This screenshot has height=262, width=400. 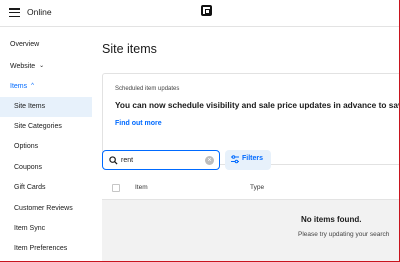 I want to click on sidebar-item-coupons: Coupons, so click(x=46, y=168).